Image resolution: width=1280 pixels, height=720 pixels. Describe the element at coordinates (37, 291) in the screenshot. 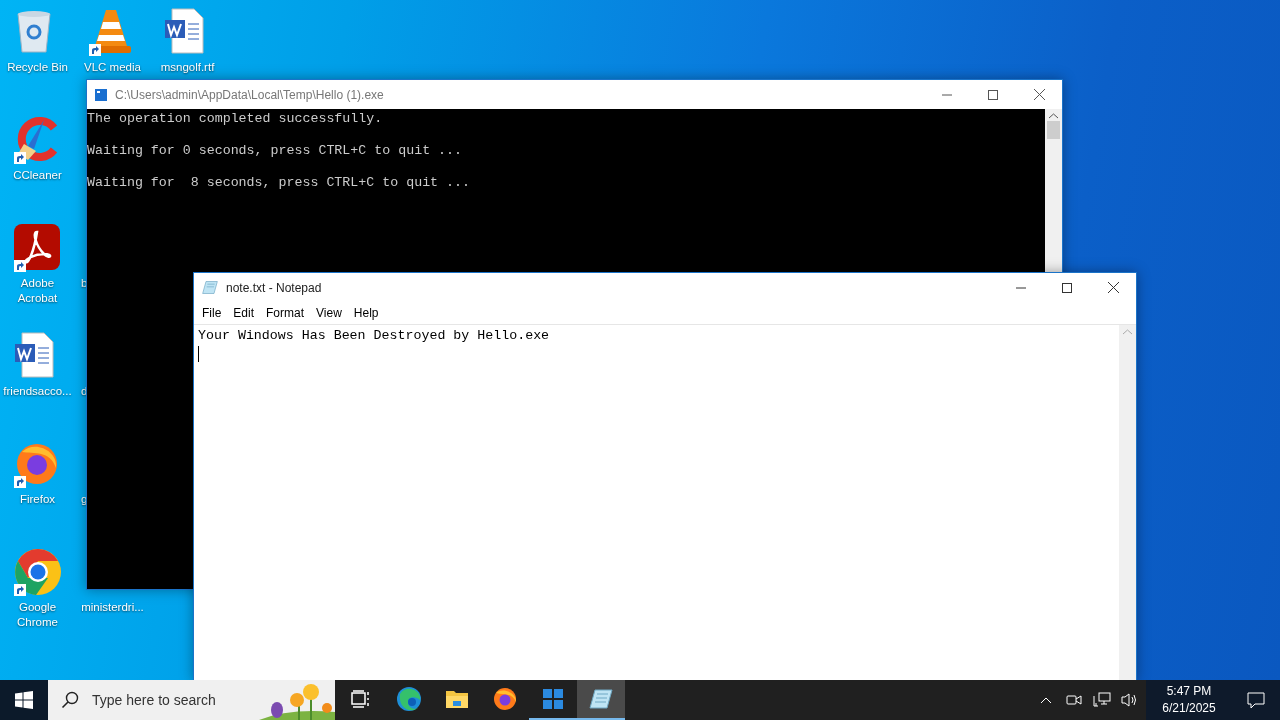

I see `desktop-icon-label: Adobe Acrobat` at that location.